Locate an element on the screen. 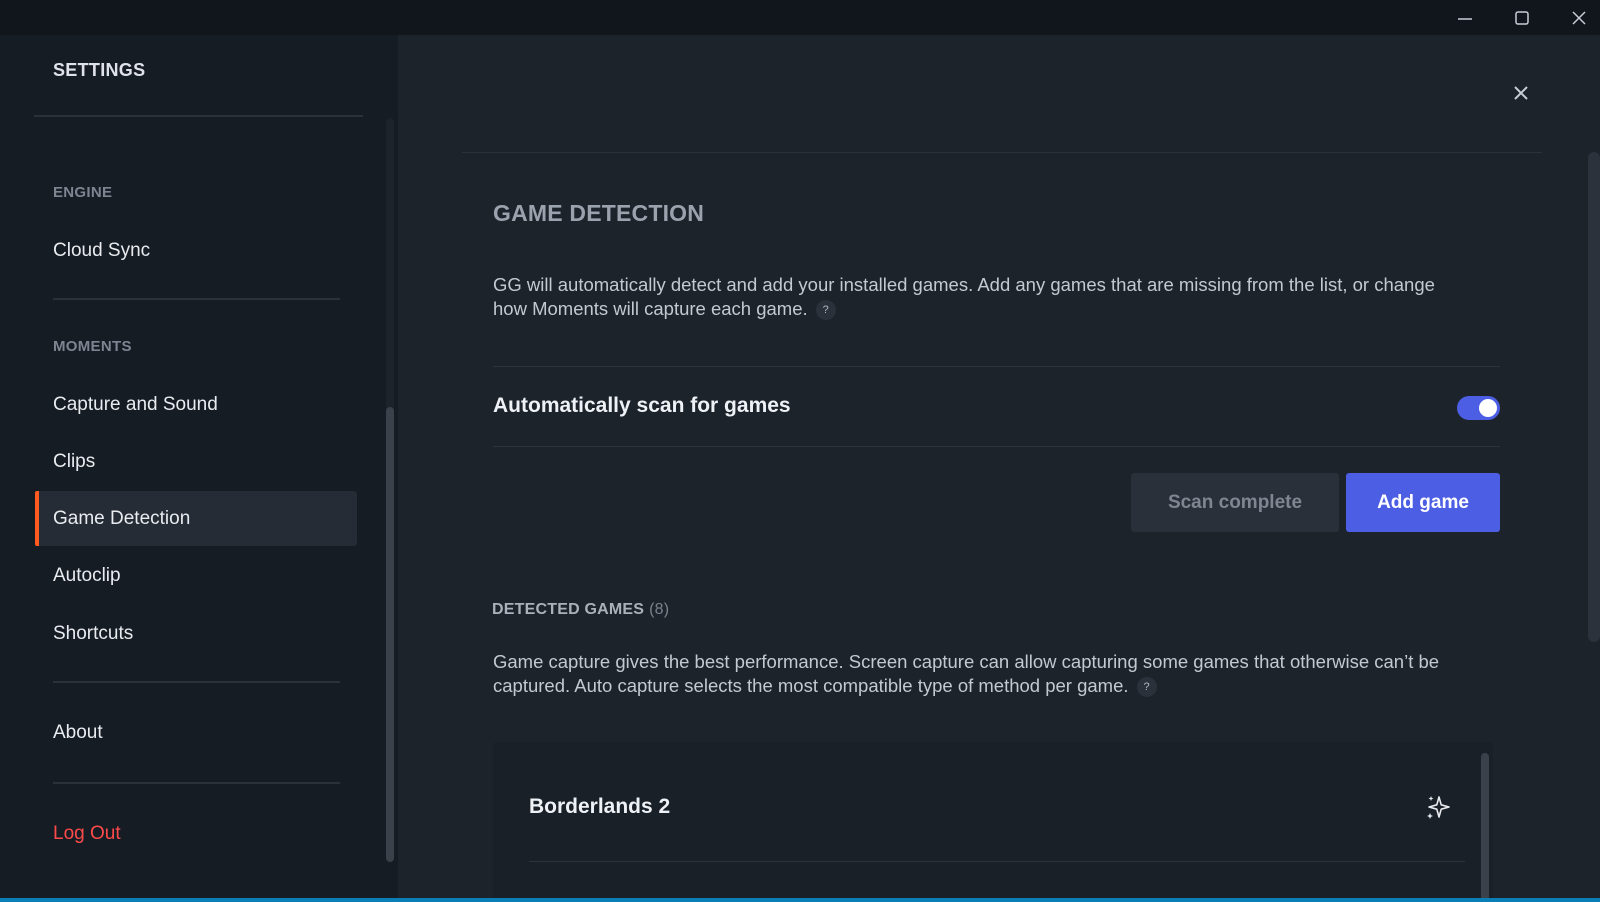 This screenshot has height=902, width=1600. section-label-moments: MOMENTS is located at coordinates (92, 346).